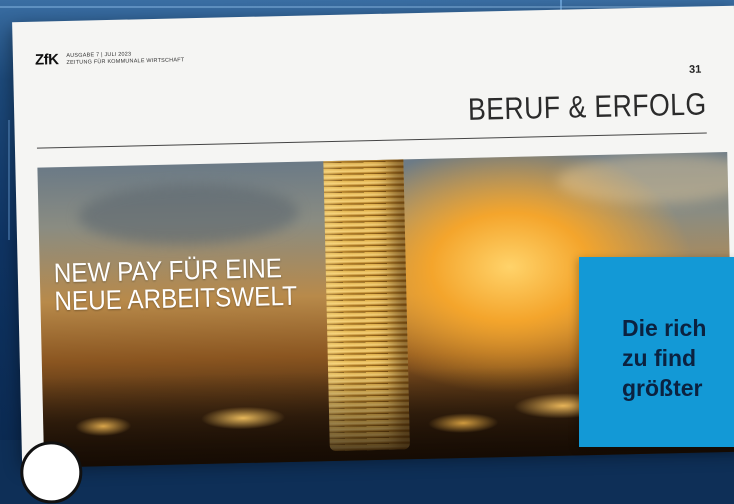  Describe the element at coordinates (46, 60) in the screenshot. I see `zfk-logo: ZfK` at that location.